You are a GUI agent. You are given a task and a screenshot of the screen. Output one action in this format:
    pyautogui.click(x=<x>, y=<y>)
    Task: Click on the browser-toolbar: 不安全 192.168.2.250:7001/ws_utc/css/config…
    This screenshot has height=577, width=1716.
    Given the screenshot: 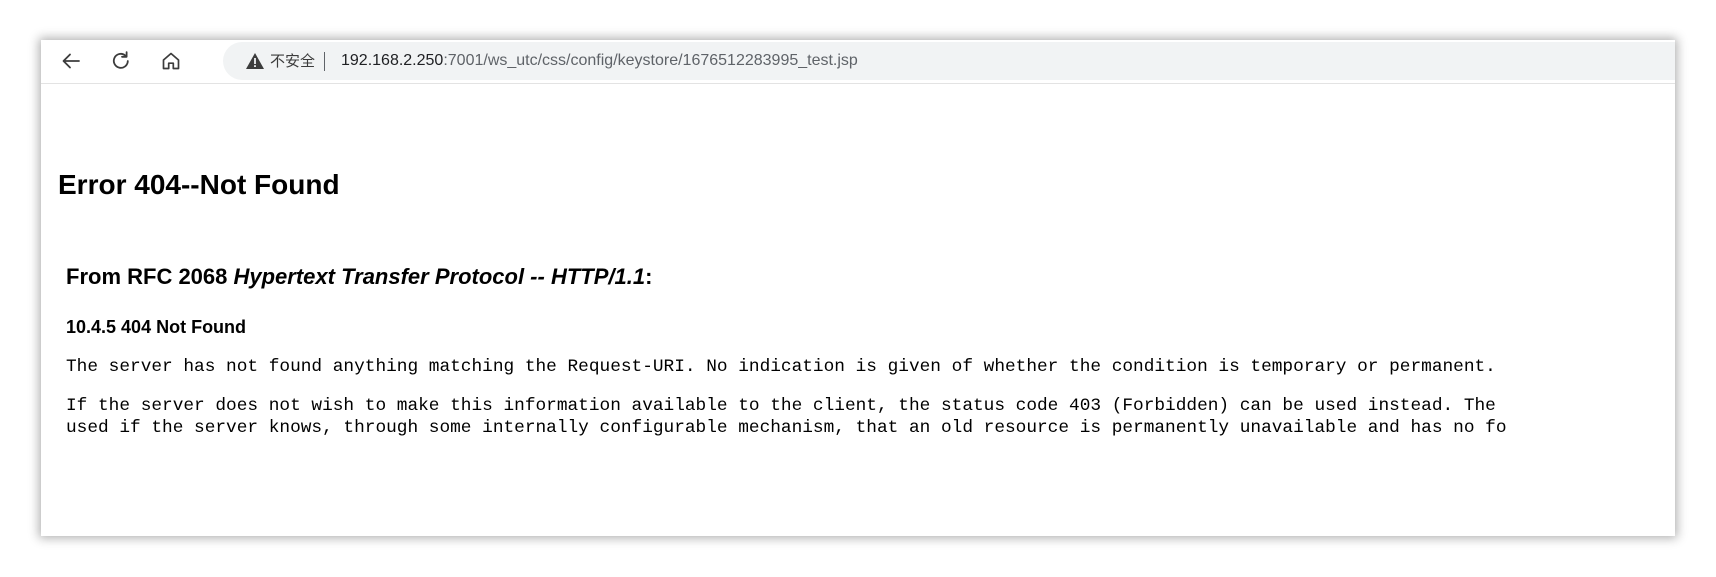 What is the action you would take?
    pyautogui.click(x=858, y=62)
    